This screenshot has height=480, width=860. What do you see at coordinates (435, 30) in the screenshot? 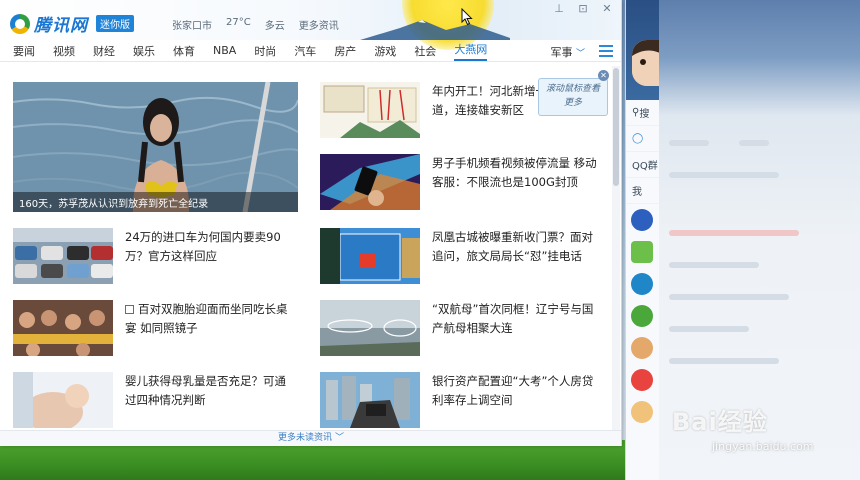
I see `mountain-graphic` at bounding box center [435, 30].